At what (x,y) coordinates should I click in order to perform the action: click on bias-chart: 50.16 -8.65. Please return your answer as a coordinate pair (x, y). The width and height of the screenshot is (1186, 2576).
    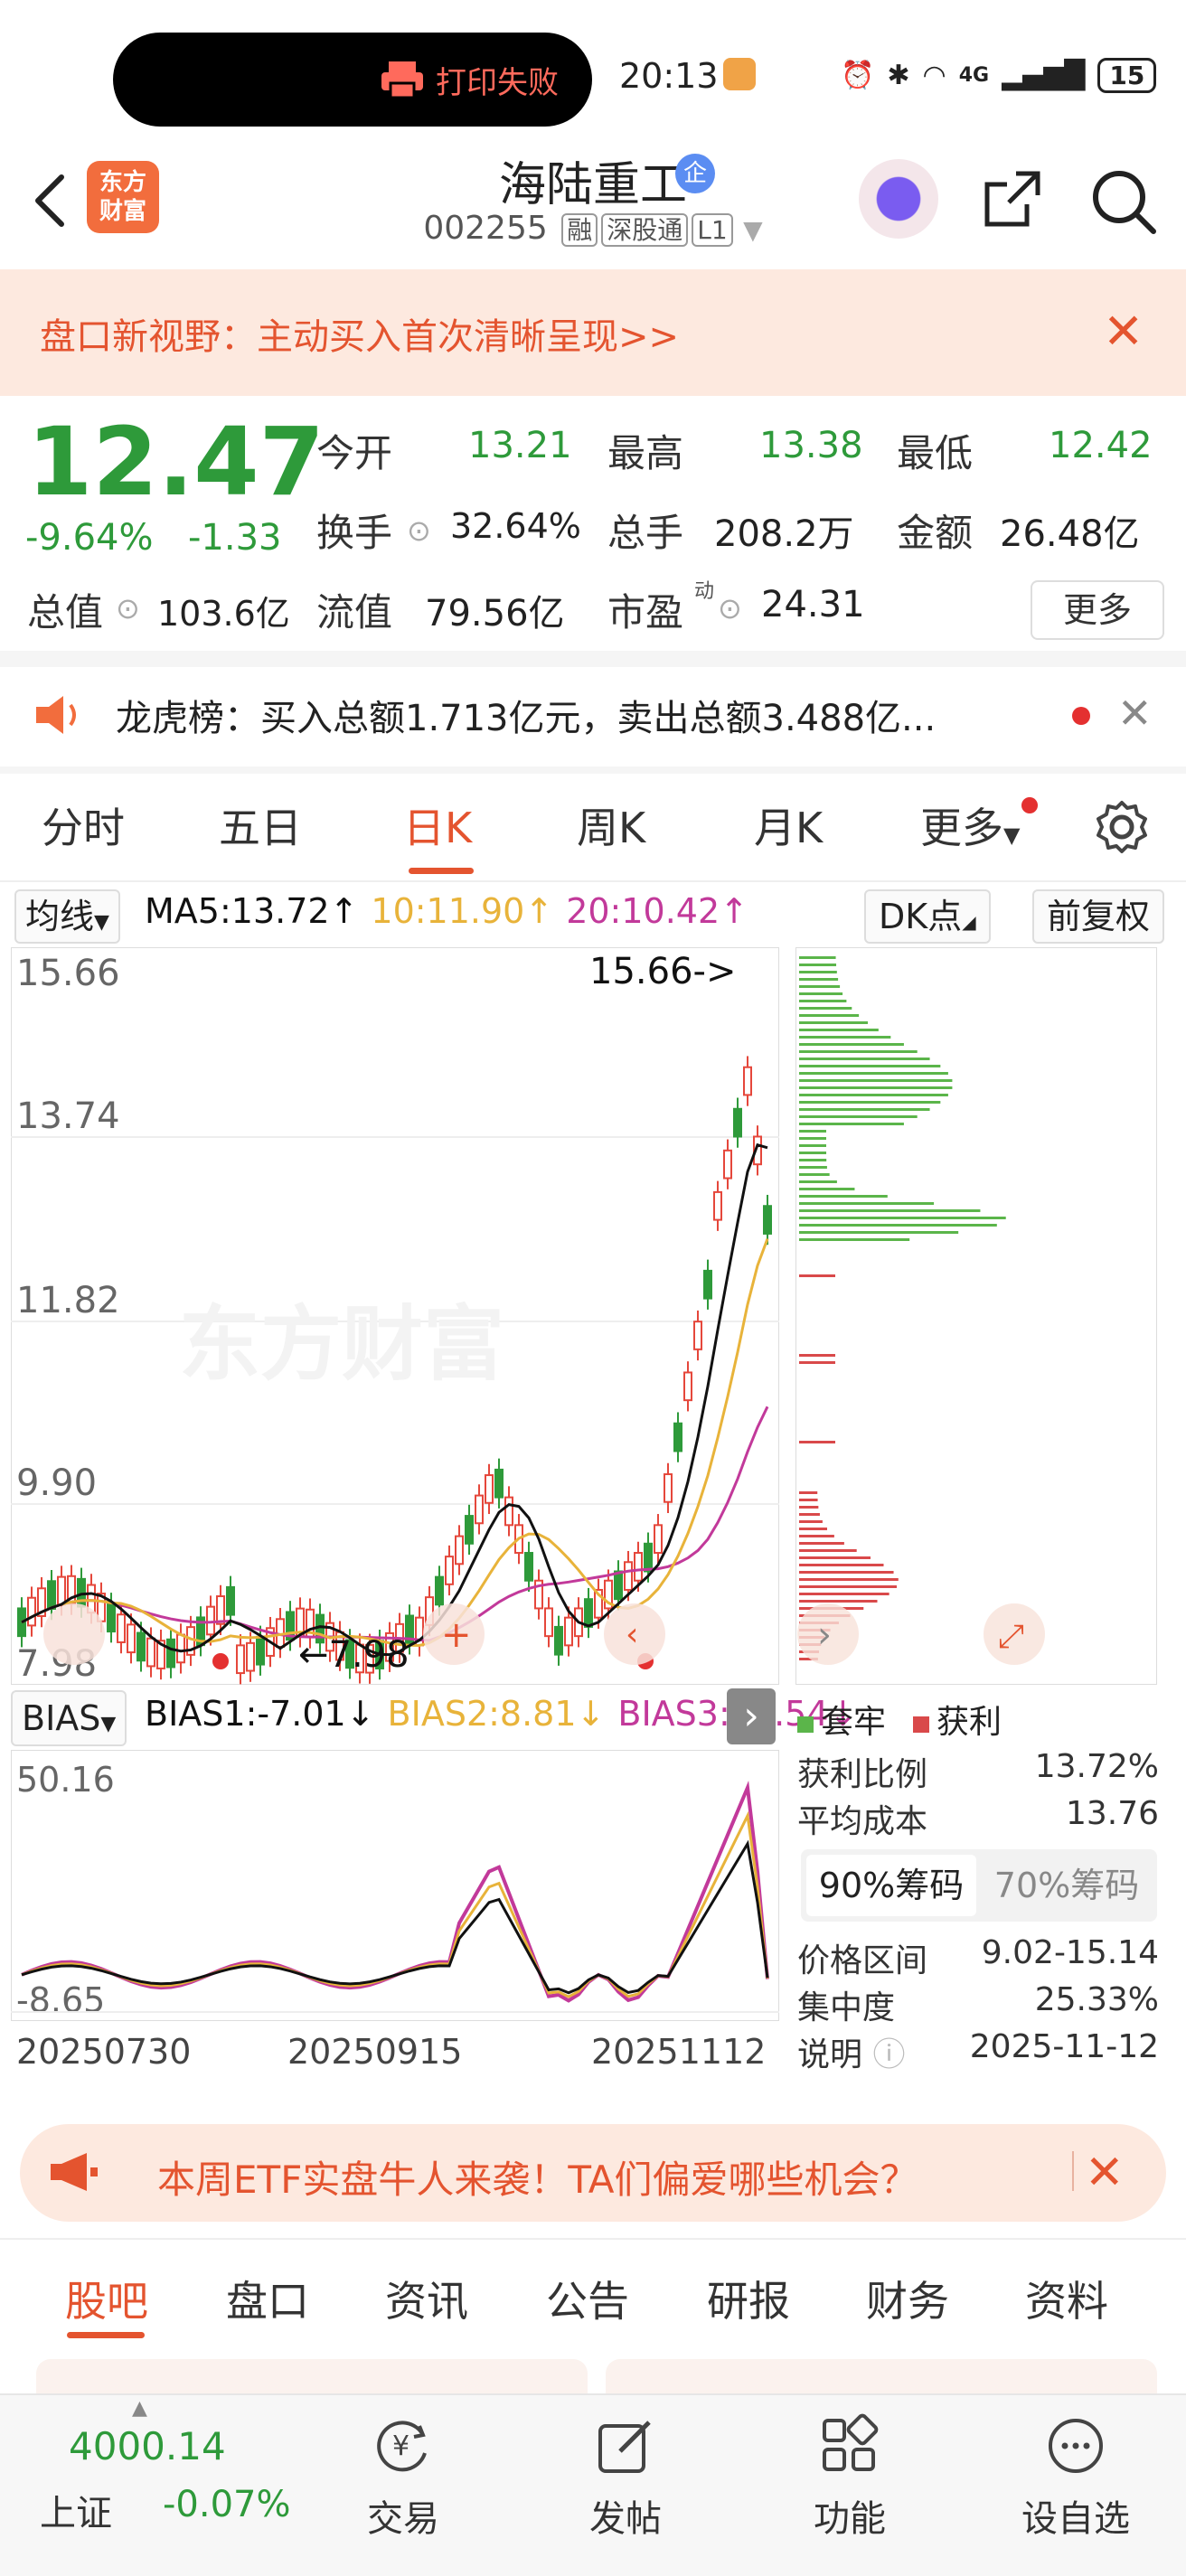
    Looking at the image, I should click on (395, 1885).